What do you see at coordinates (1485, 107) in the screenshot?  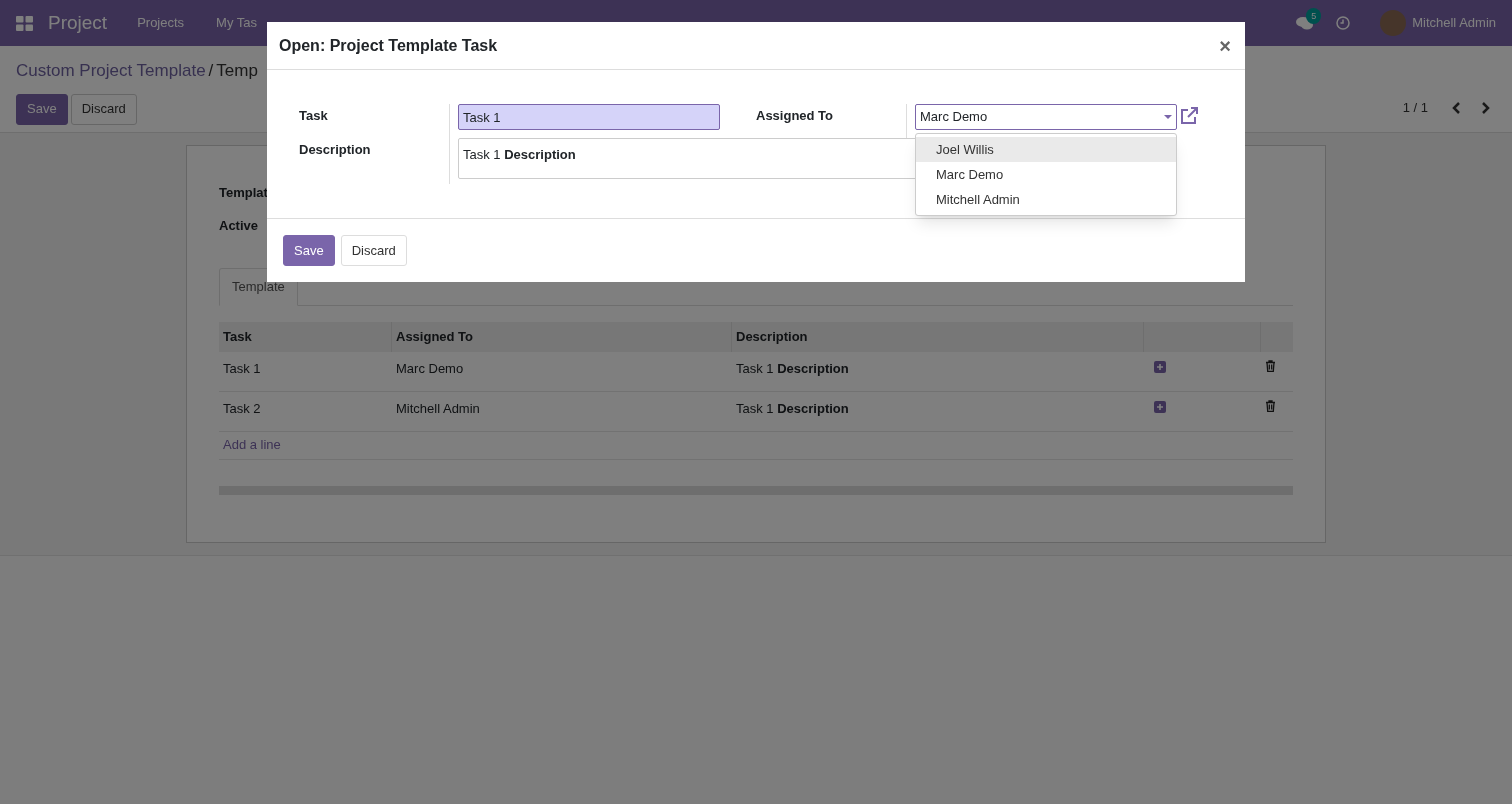 I see `next-icon` at bounding box center [1485, 107].